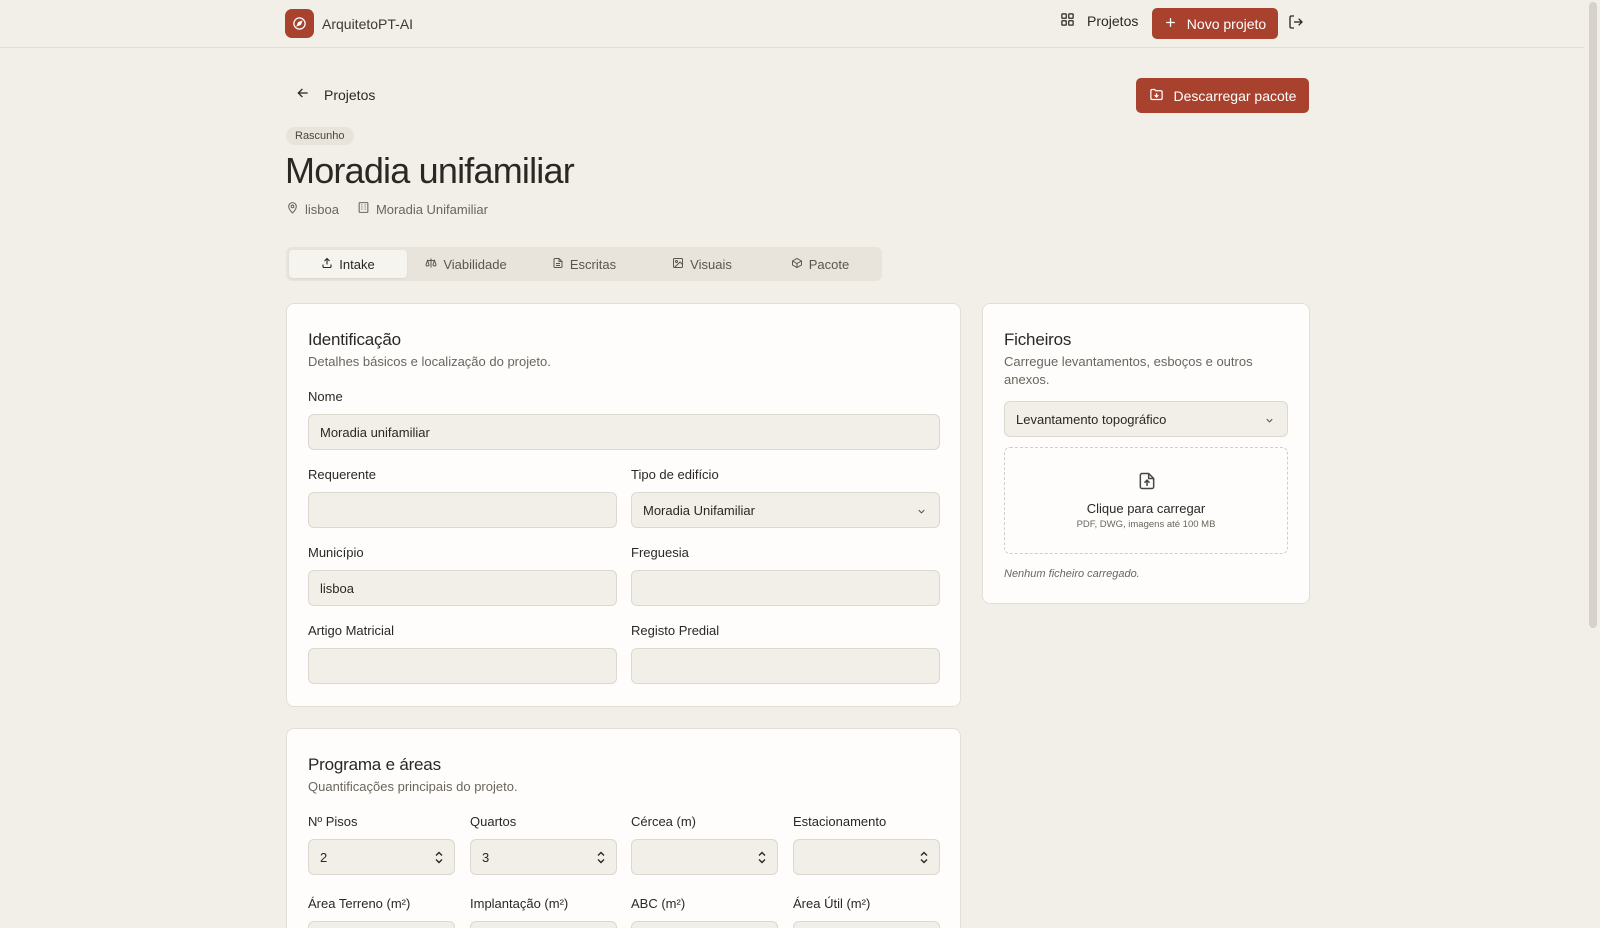 The width and height of the screenshot is (1600, 928). I want to click on card-title: Programa e áreas, so click(374, 764).